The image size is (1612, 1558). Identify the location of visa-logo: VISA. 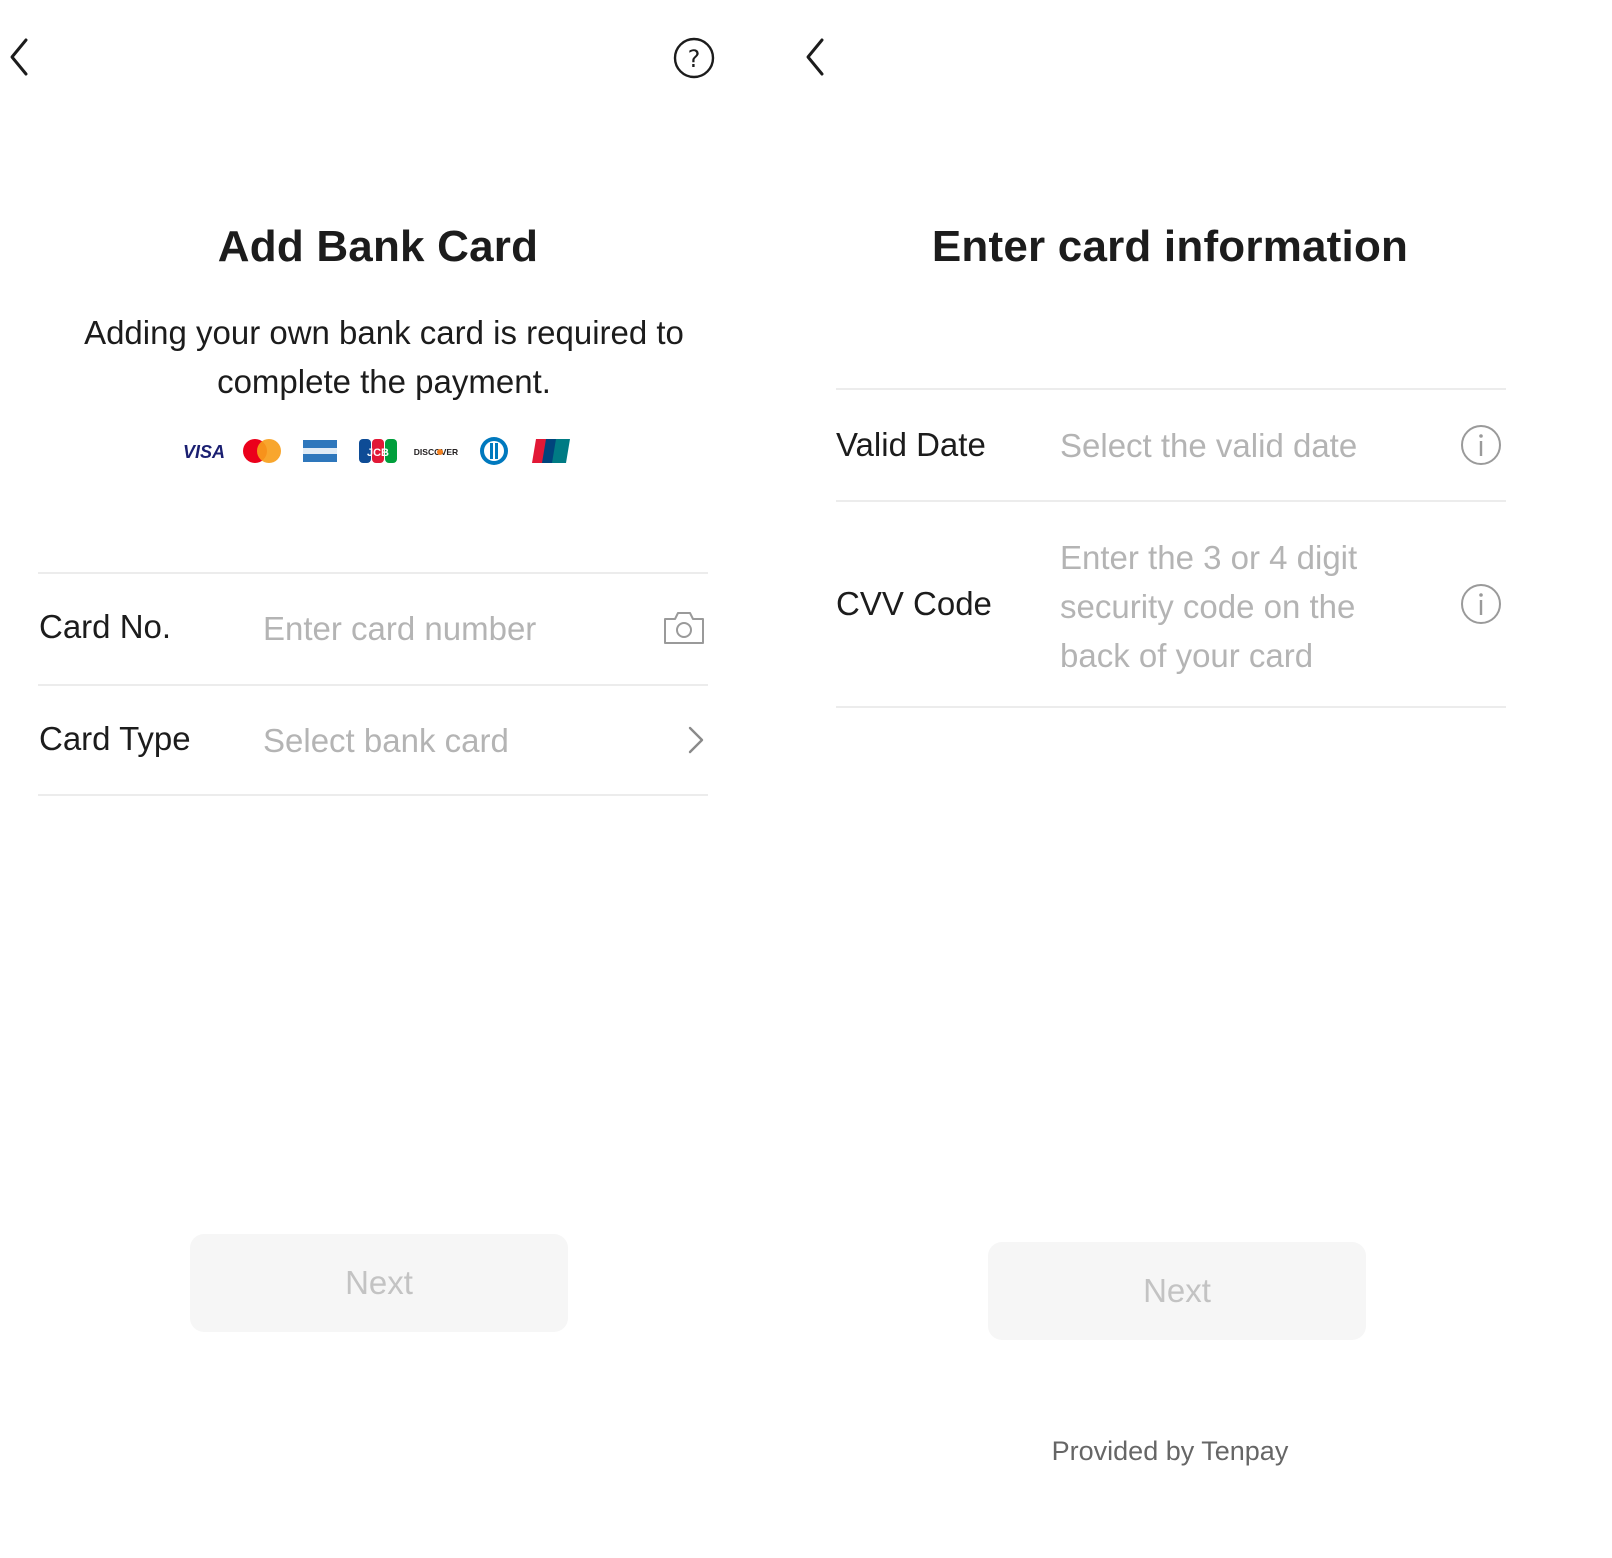
(204, 451).